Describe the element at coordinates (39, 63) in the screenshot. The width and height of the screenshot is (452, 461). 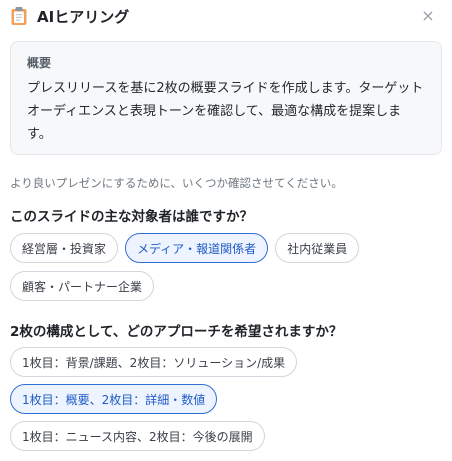
I see `summary-label: 概要` at that location.